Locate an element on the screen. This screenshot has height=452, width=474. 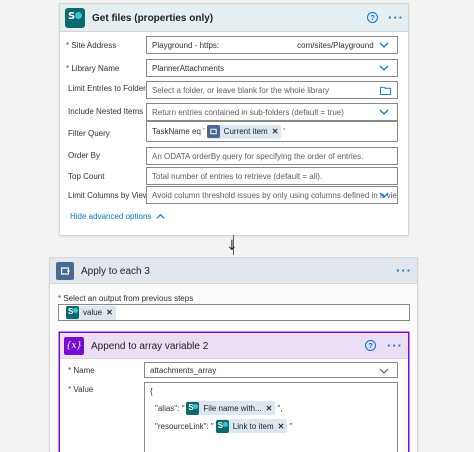
site-address-value-tail: com/sites/Playground is located at coordinates (335, 45).